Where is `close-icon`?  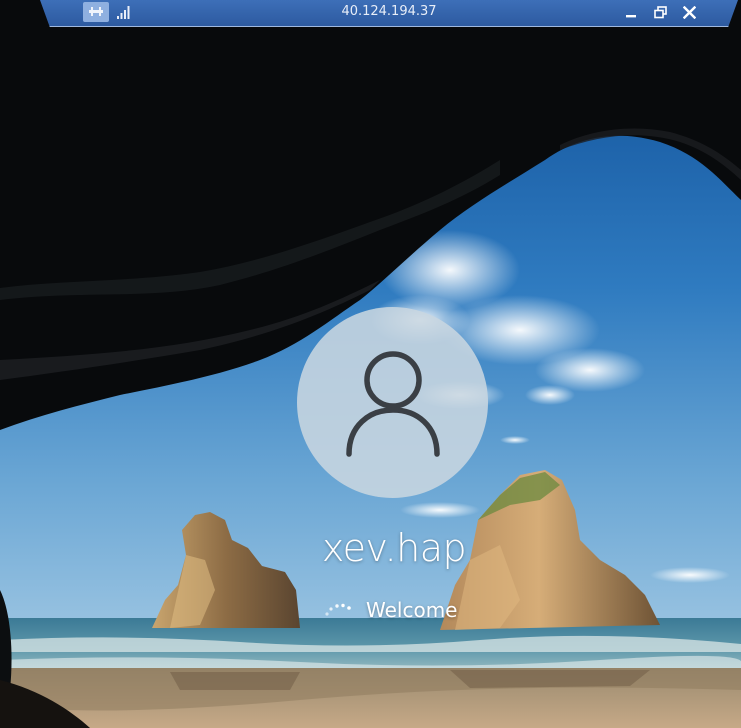 close-icon is located at coordinates (689, 12).